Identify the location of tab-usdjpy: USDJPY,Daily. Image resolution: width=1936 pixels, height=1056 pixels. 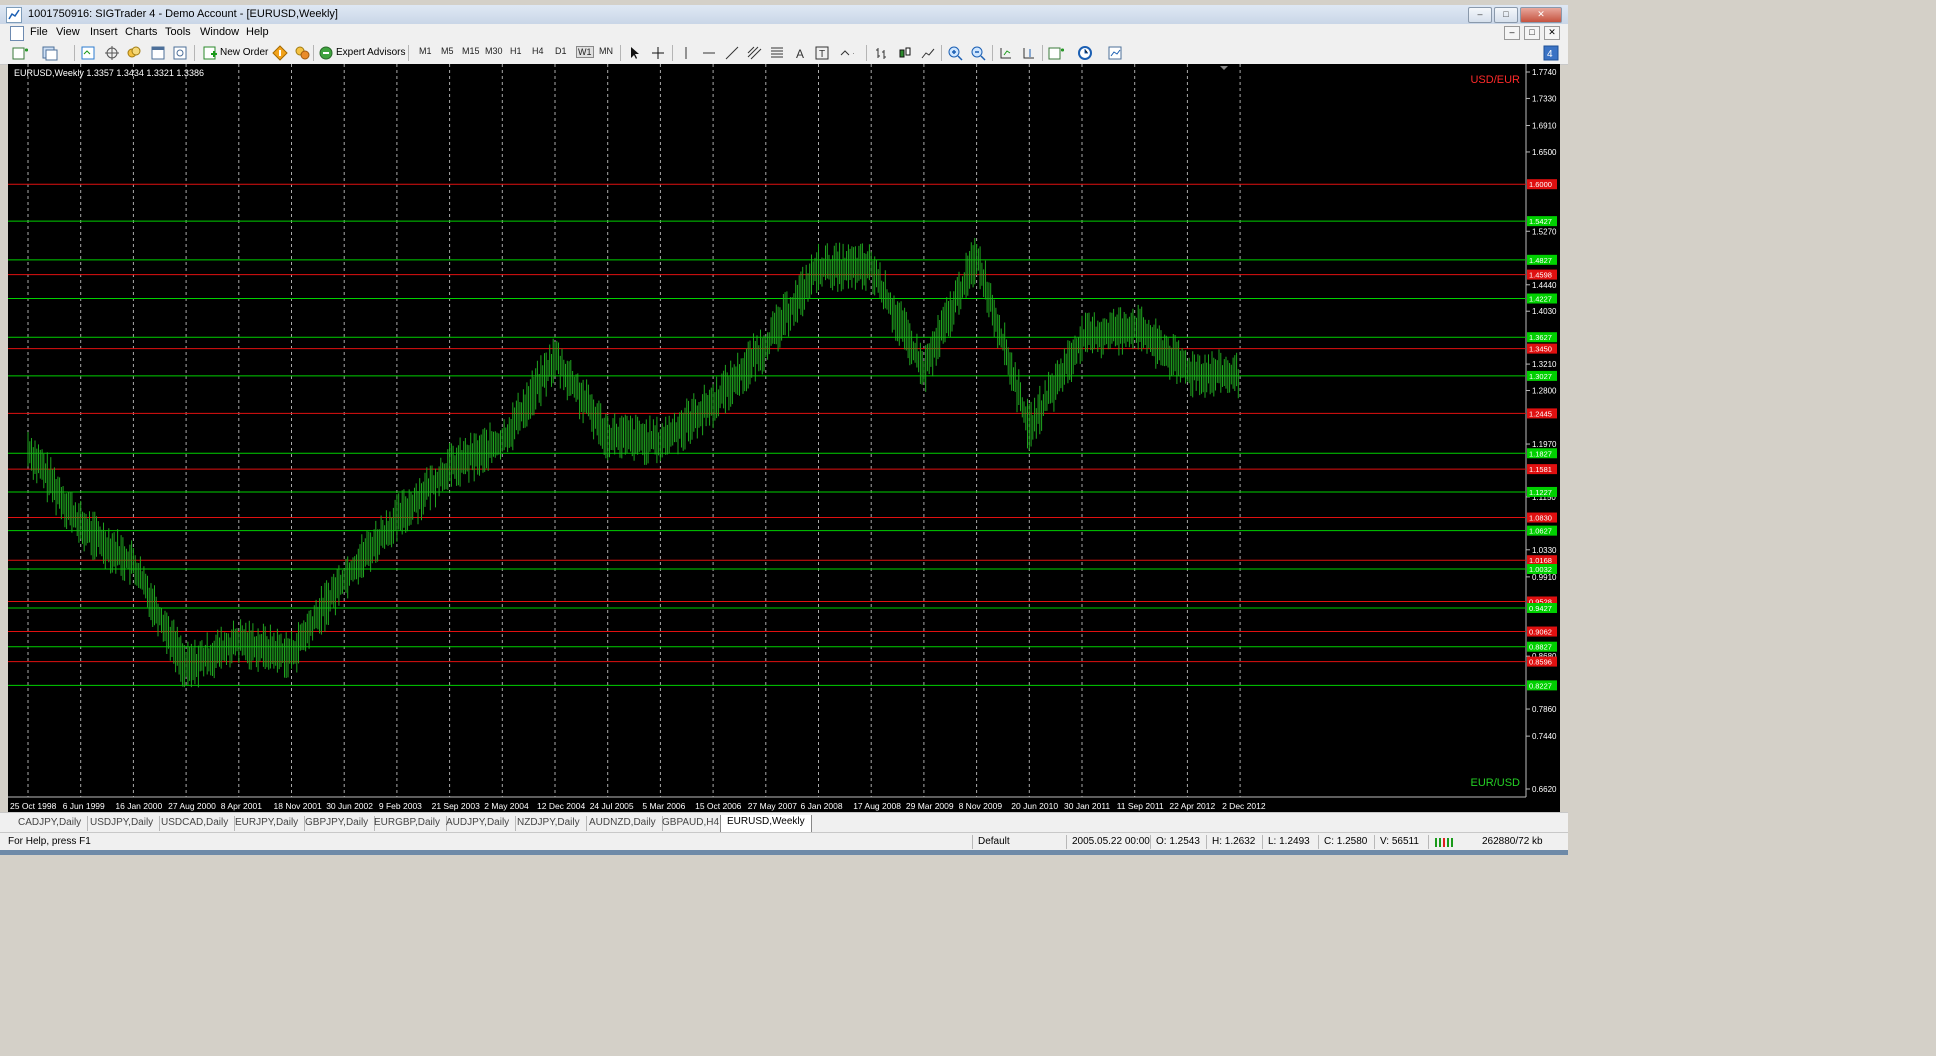
(122, 823).